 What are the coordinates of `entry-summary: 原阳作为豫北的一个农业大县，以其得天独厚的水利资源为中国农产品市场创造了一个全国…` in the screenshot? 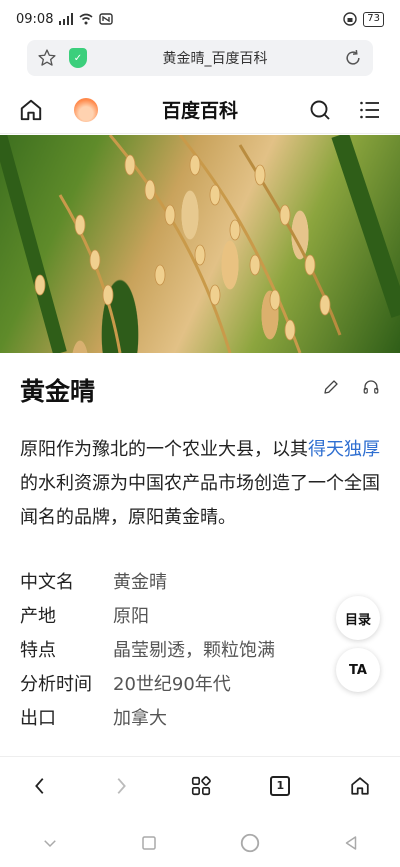 It's located at (200, 484).